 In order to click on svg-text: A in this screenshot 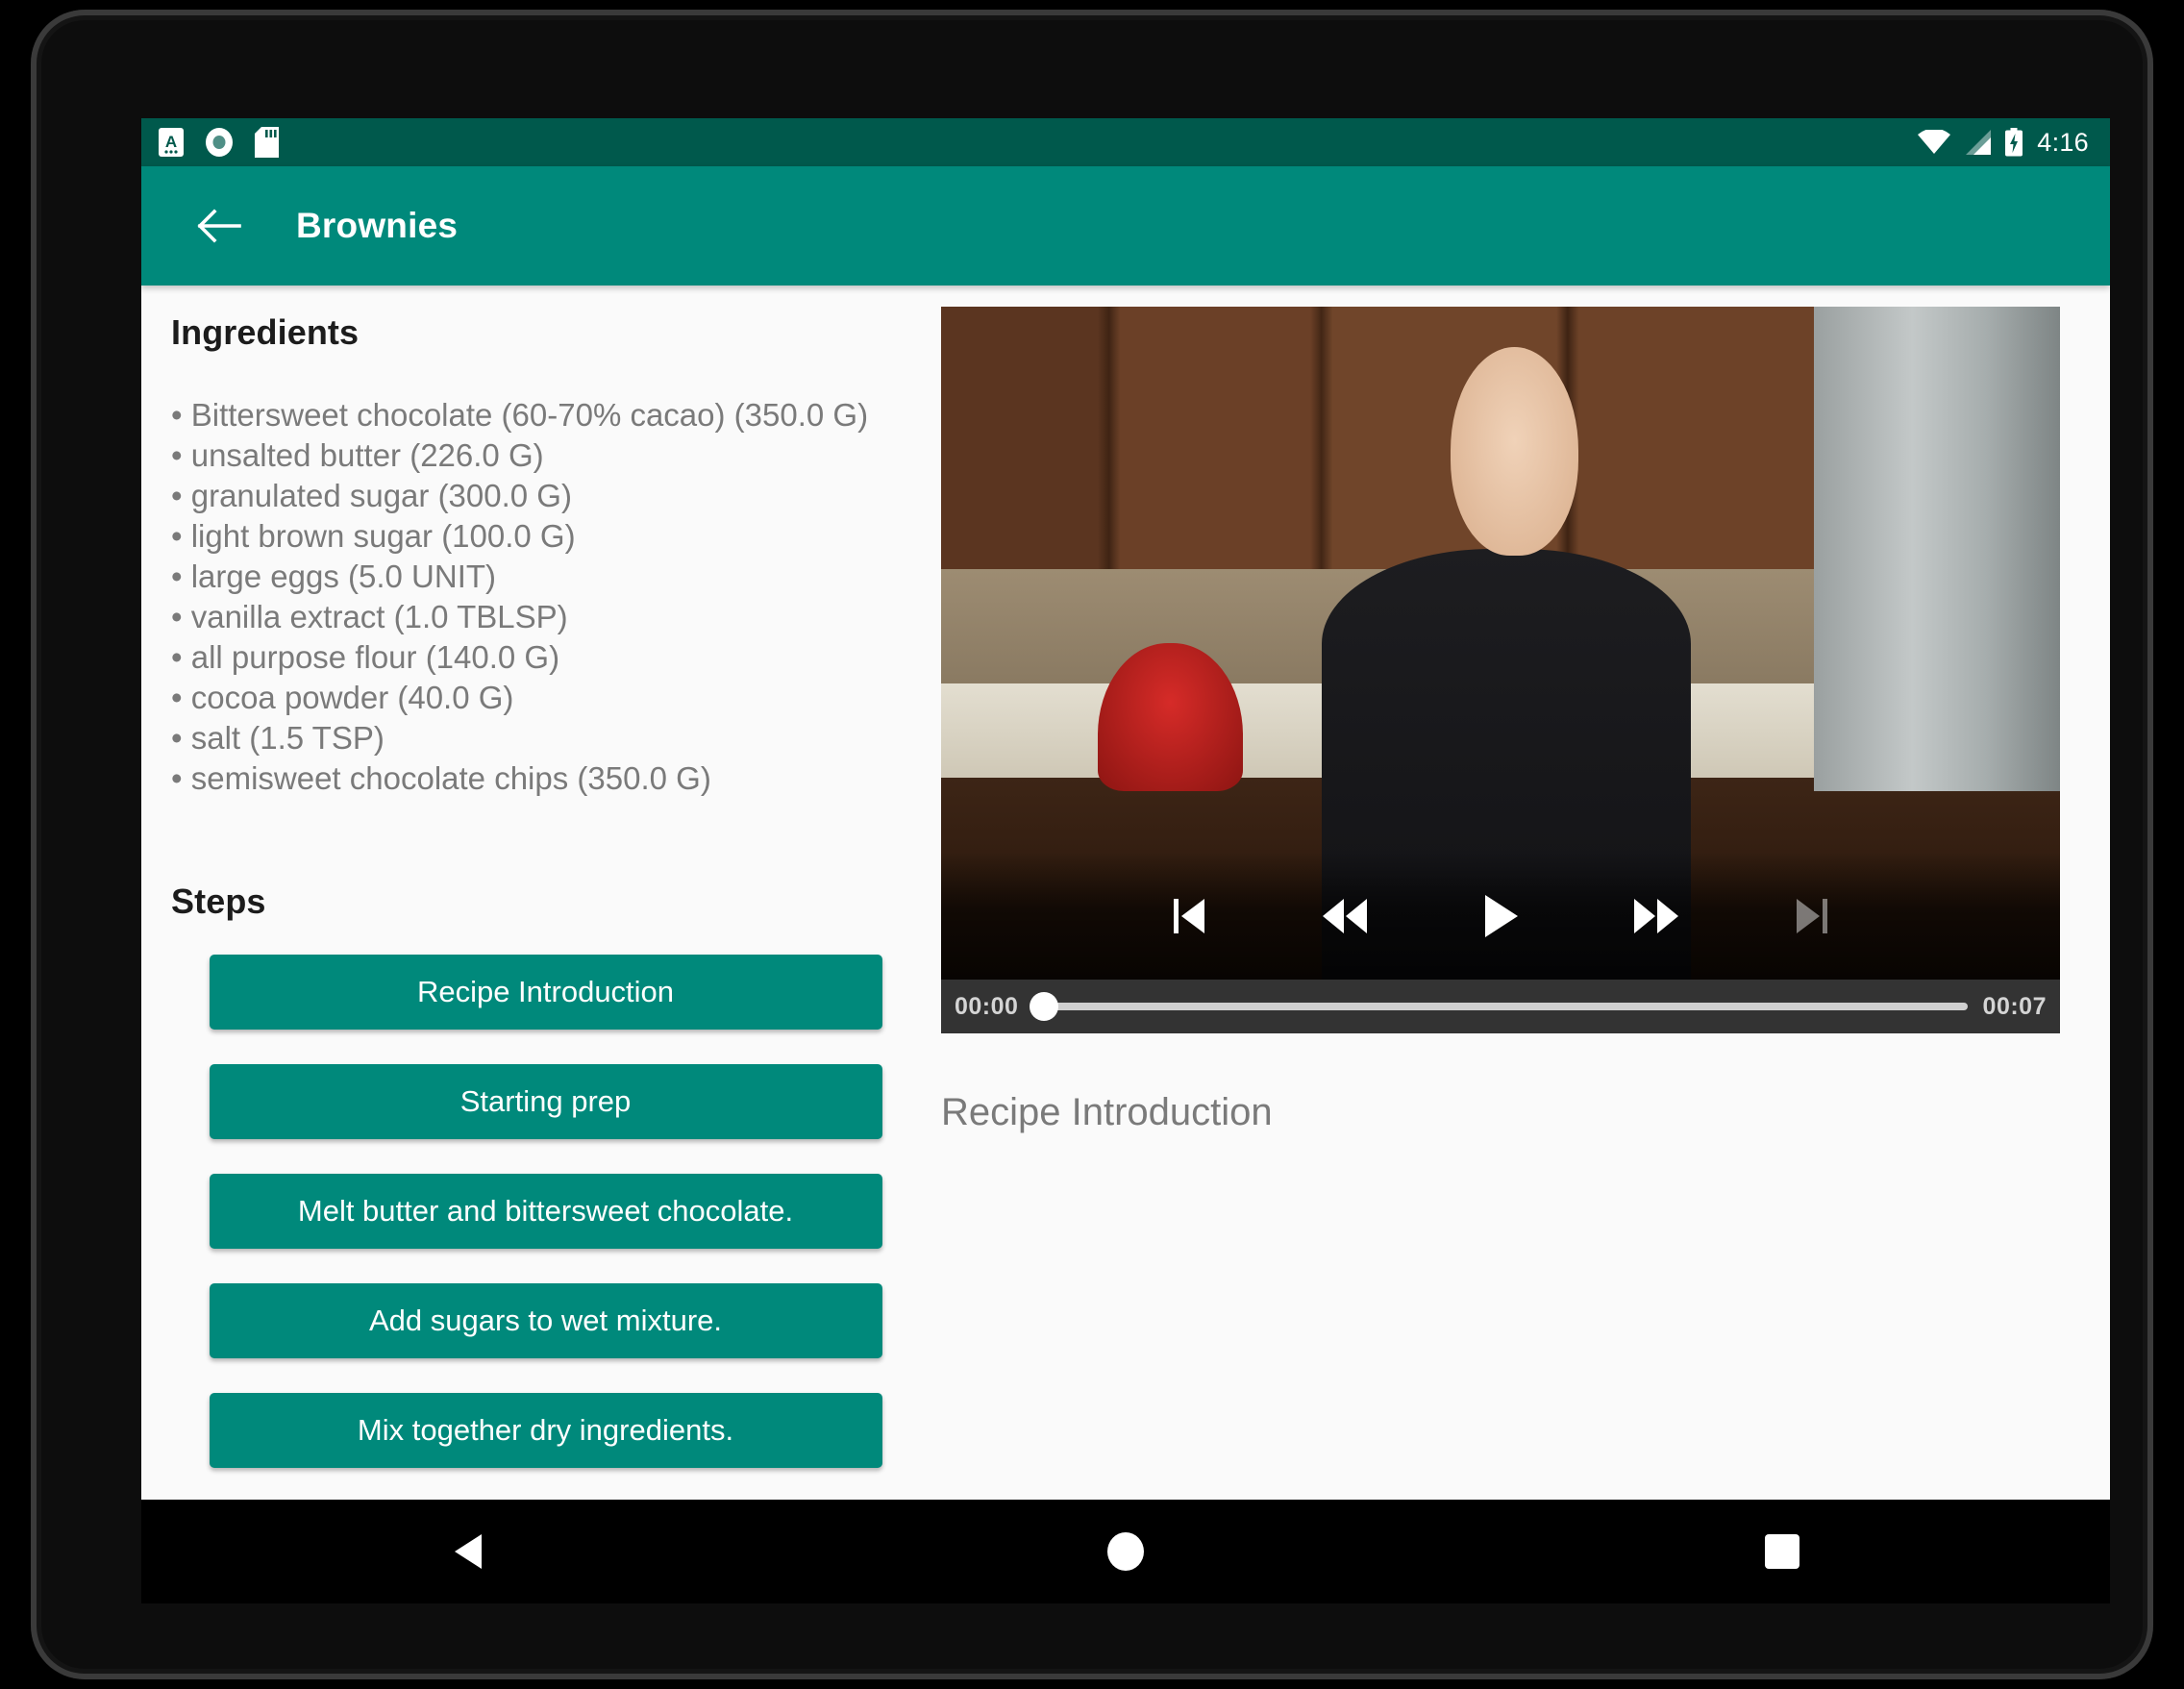, I will do `click(171, 142)`.